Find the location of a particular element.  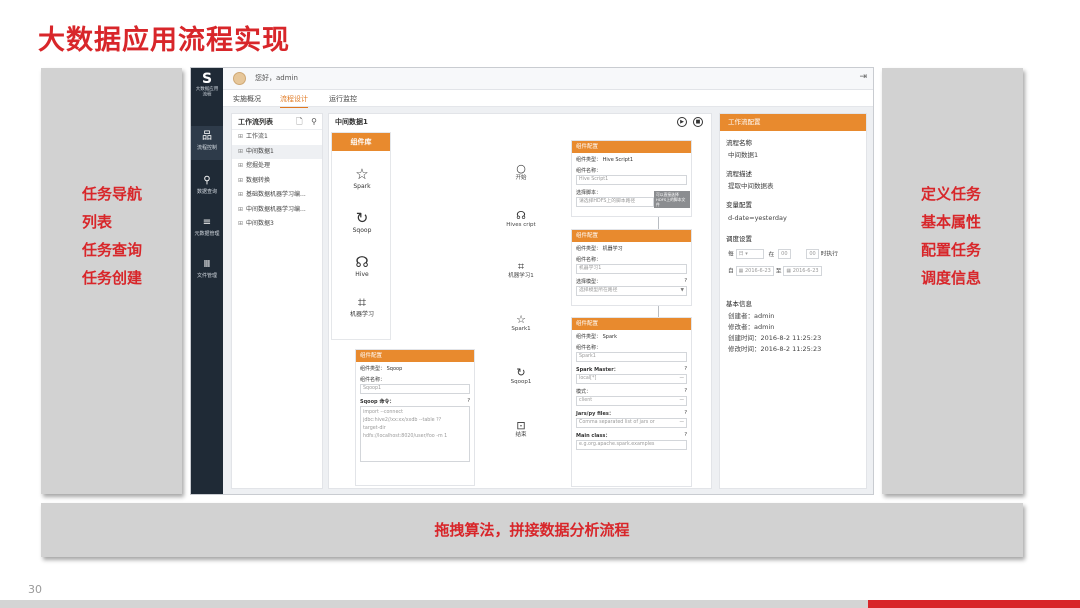

nav-item-label: 文件管理 is located at coordinates (206, 276).